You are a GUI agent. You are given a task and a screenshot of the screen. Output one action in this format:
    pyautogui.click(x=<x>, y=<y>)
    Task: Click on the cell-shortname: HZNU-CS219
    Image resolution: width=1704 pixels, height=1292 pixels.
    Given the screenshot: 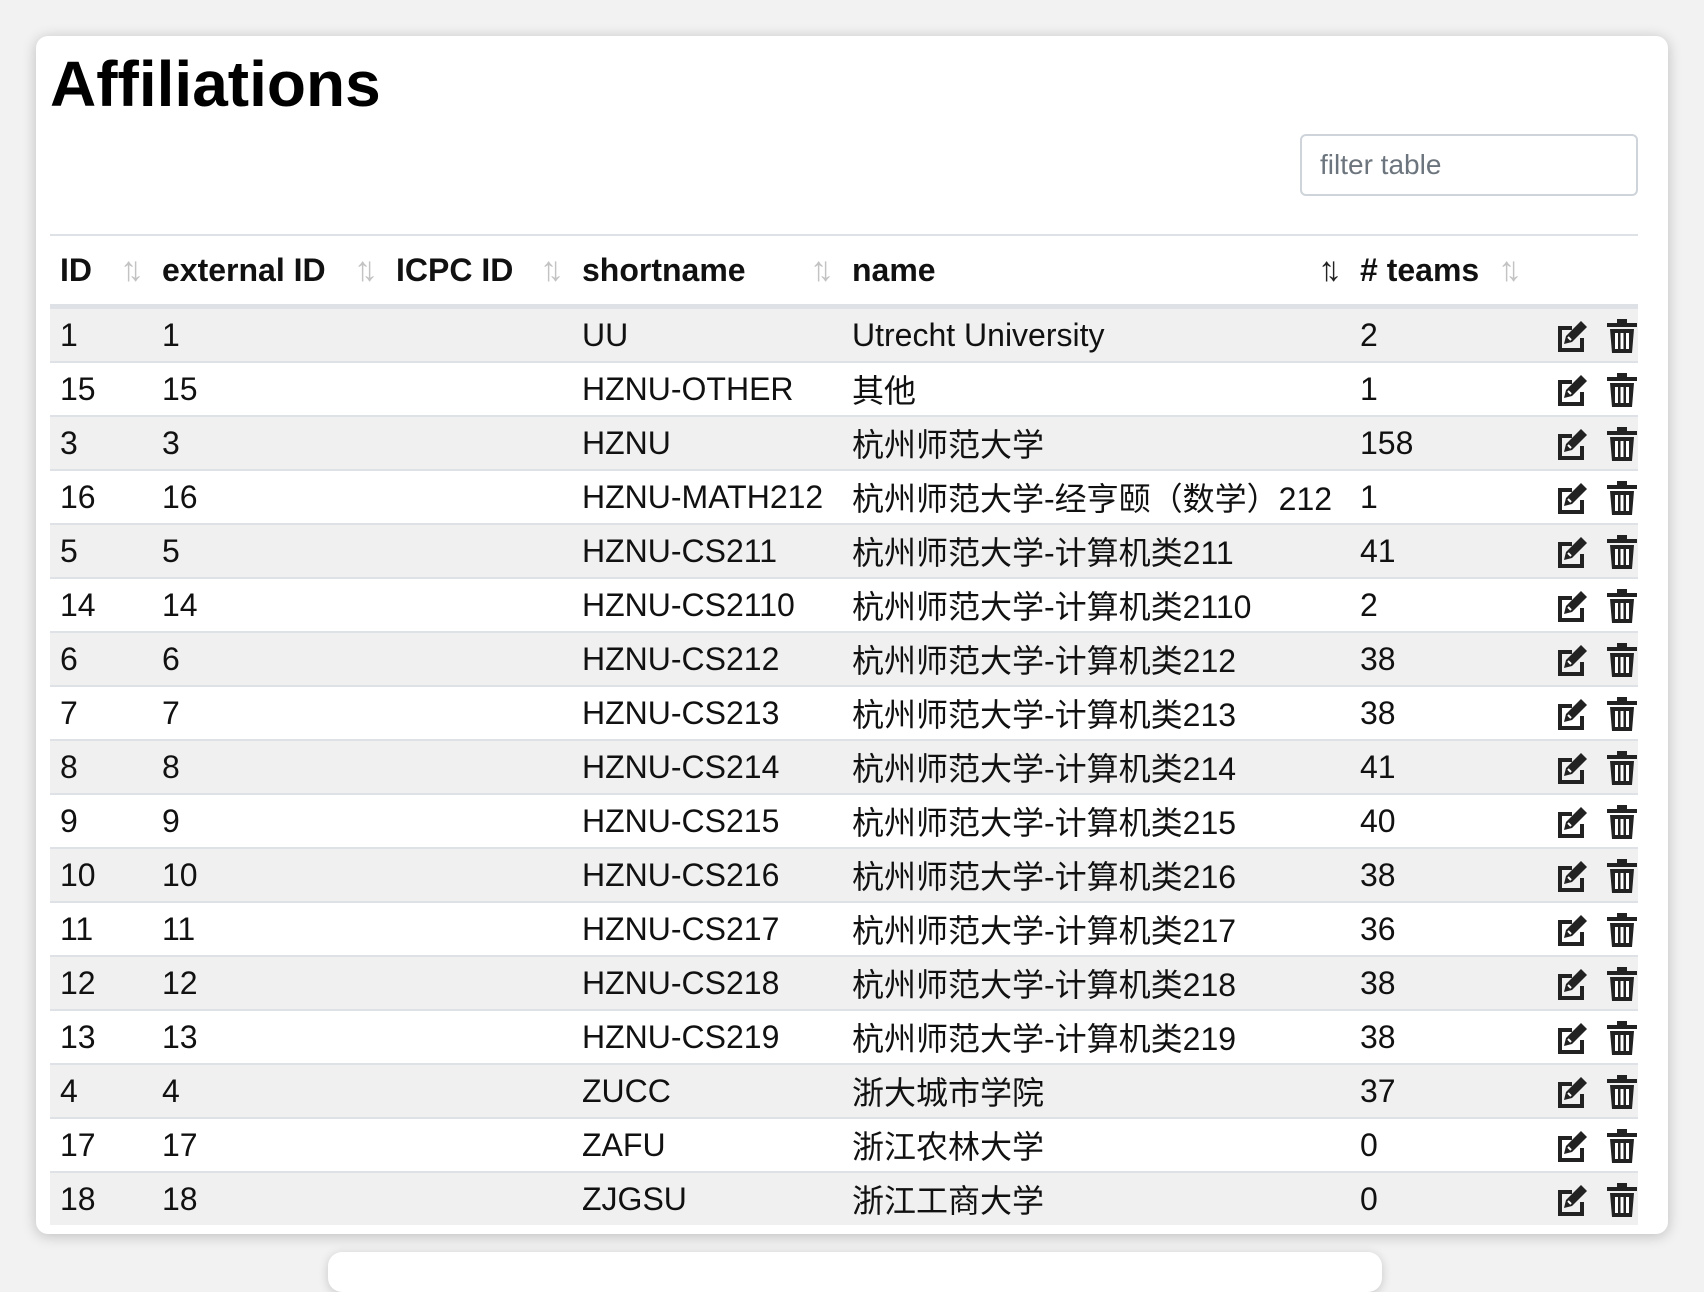 What is the action you would take?
    pyautogui.click(x=707, y=1036)
    